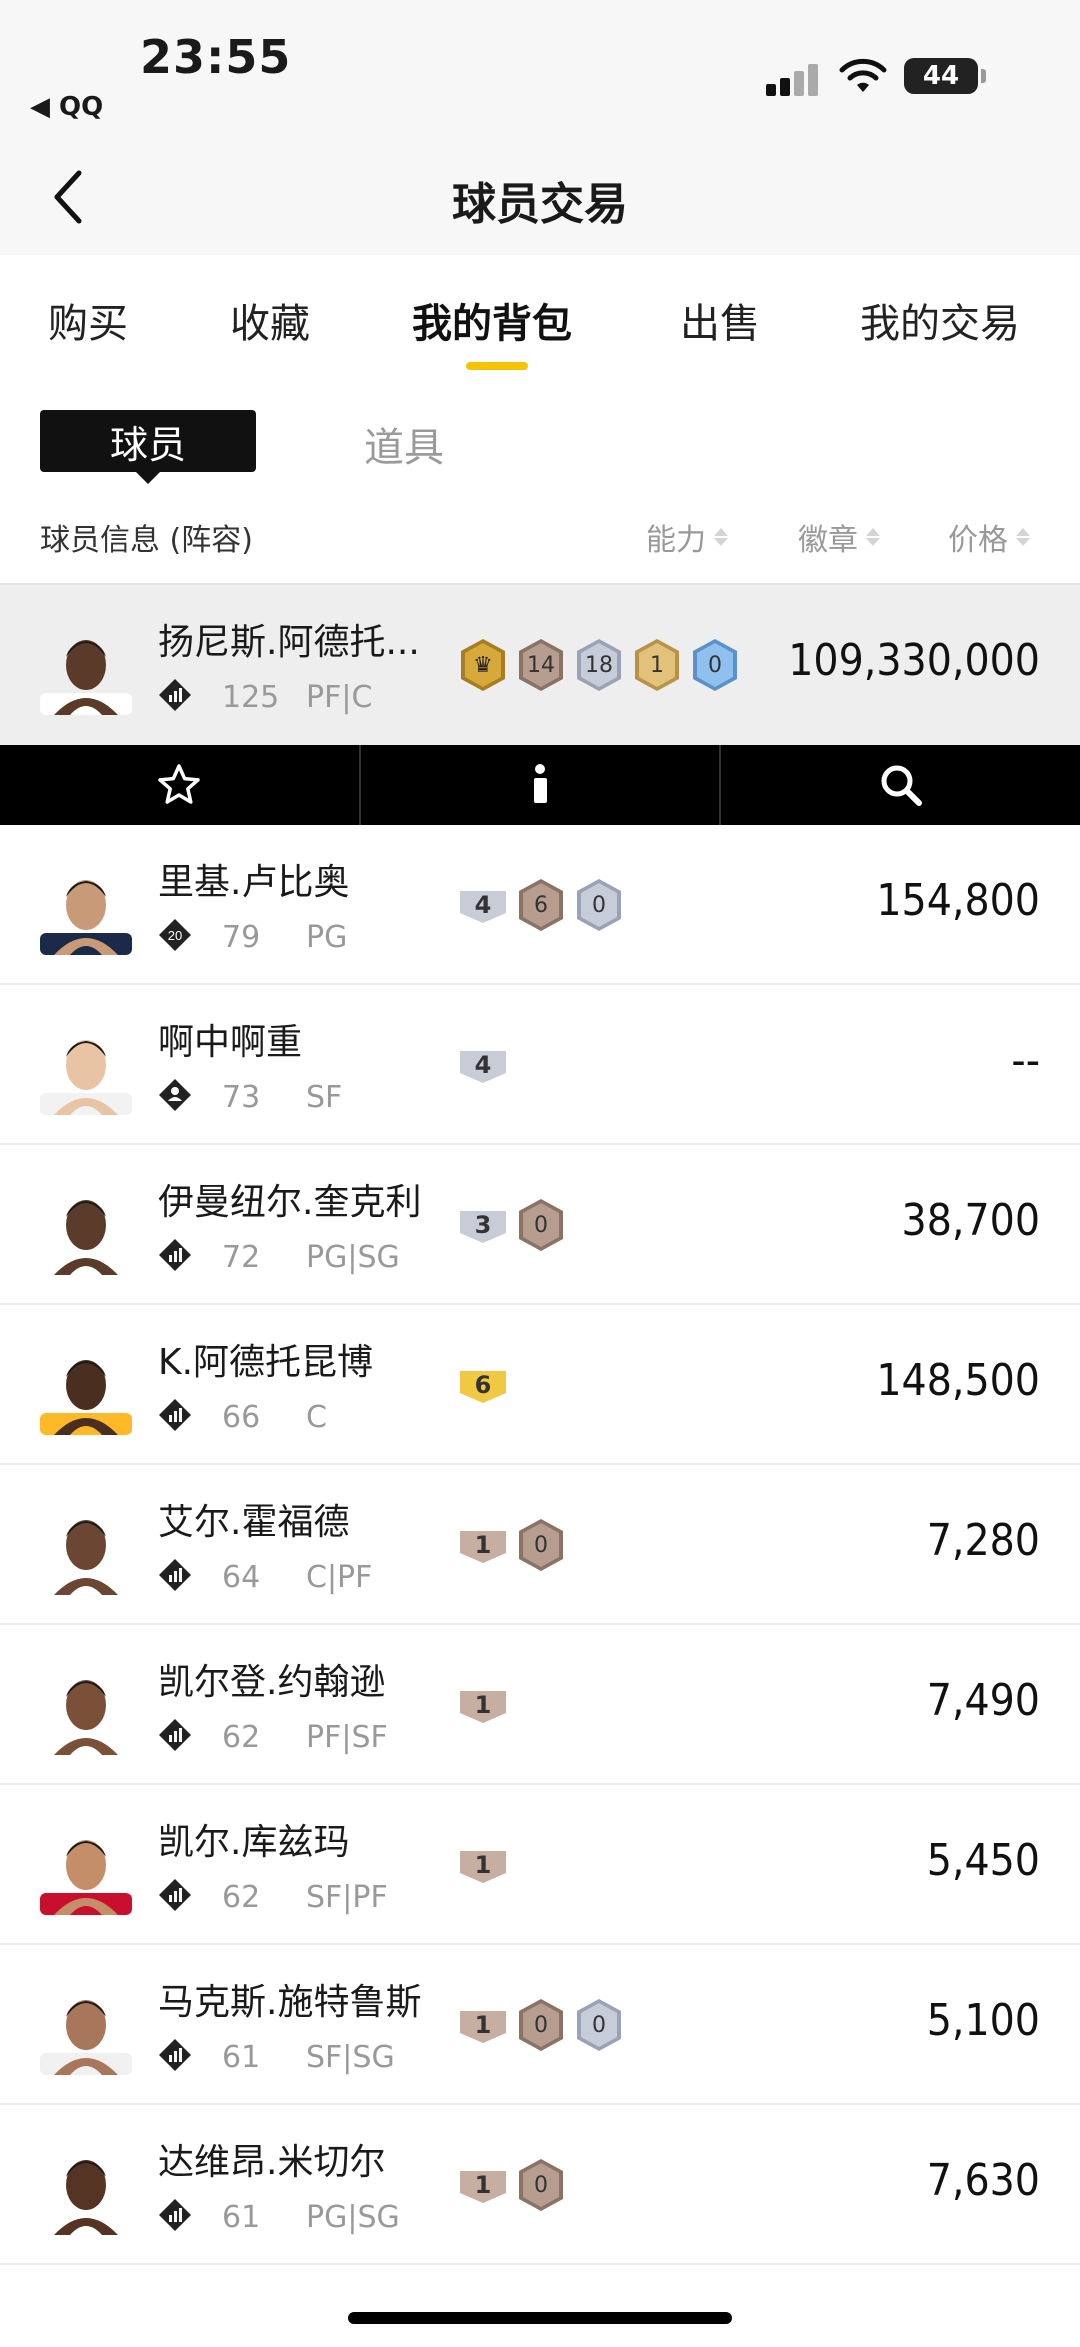 This screenshot has width=1080, height=2347. I want to click on player-position: PG, so click(327, 937).